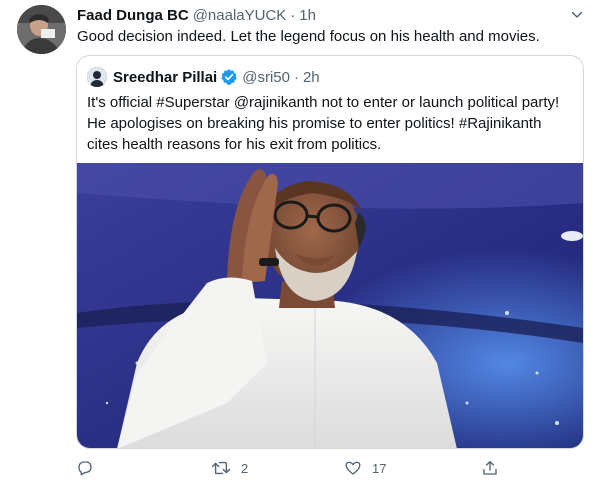  What do you see at coordinates (577, 15) in the screenshot?
I see `caret-down-icon` at bounding box center [577, 15].